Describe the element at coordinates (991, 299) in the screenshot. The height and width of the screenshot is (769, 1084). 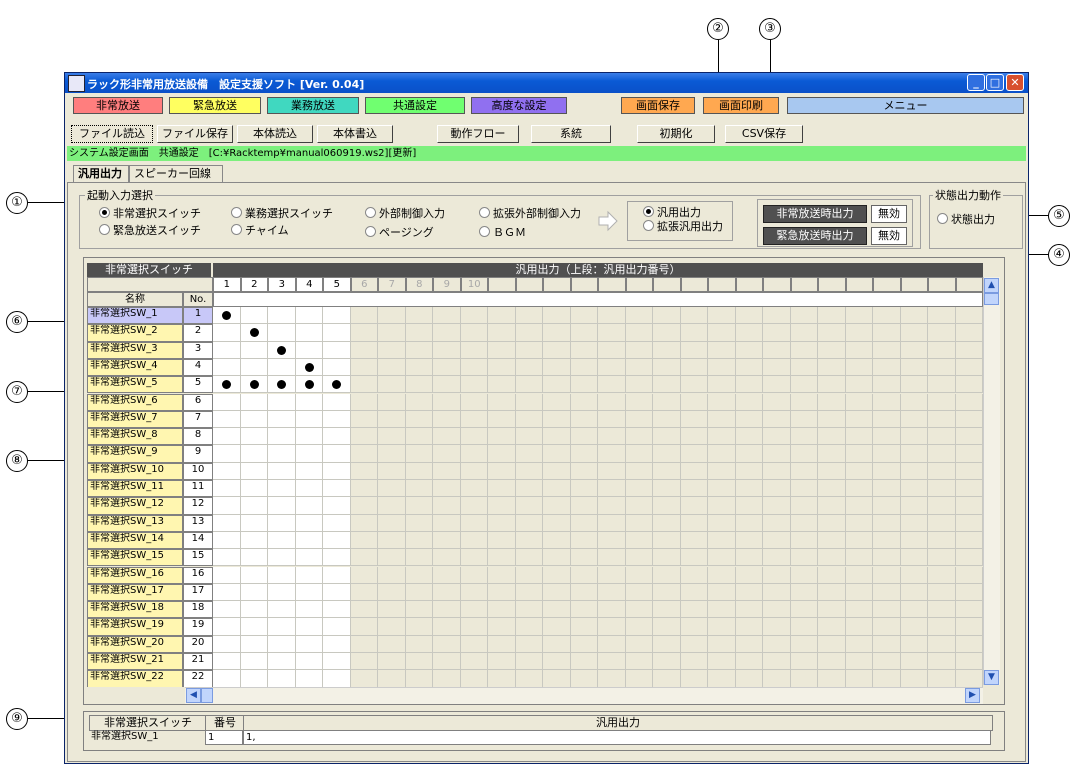
I see `scroll-thumb` at that location.